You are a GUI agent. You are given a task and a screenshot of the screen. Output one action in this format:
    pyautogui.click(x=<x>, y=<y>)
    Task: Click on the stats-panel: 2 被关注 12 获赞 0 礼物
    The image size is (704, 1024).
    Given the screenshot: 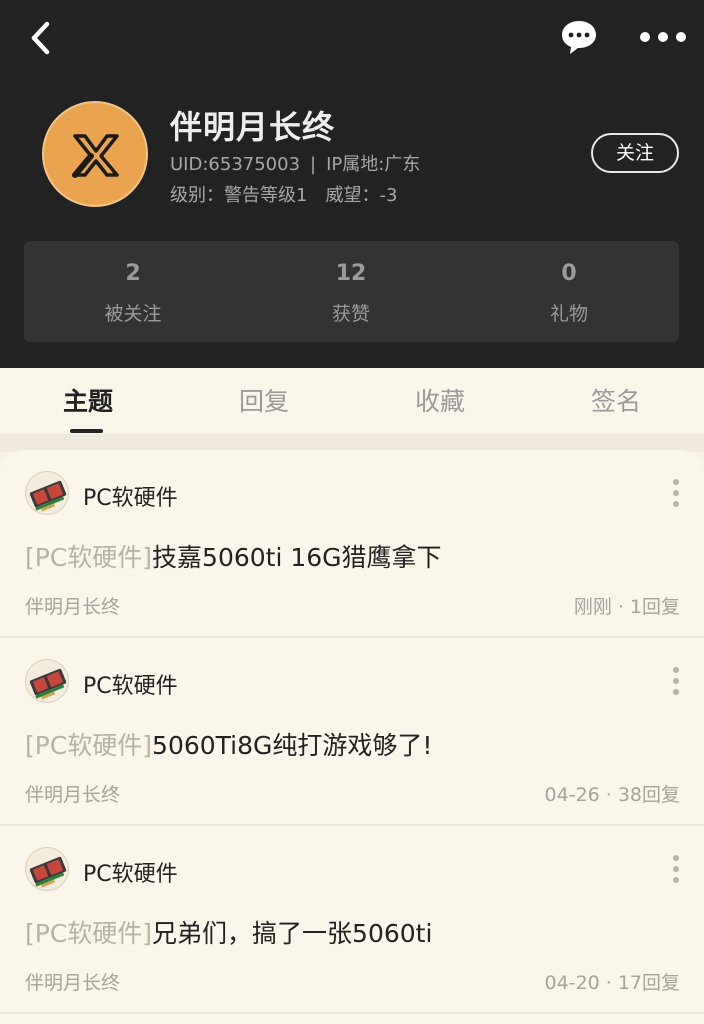 What is the action you would take?
    pyautogui.click(x=351, y=291)
    